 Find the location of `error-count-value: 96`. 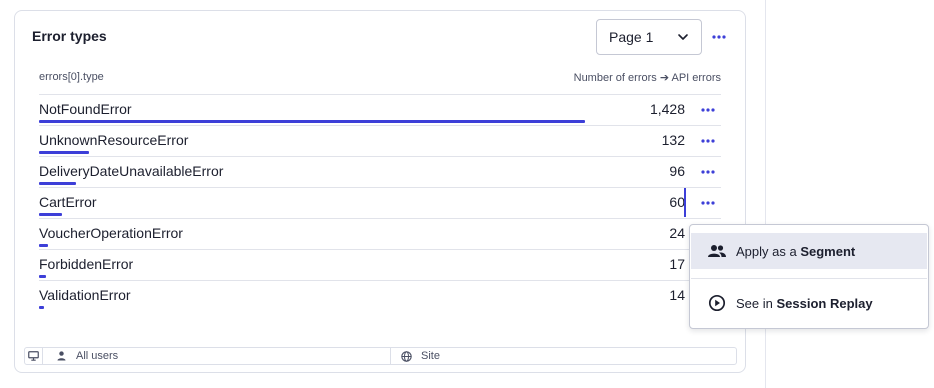

error-count-value: 96 is located at coordinates (677, 171).